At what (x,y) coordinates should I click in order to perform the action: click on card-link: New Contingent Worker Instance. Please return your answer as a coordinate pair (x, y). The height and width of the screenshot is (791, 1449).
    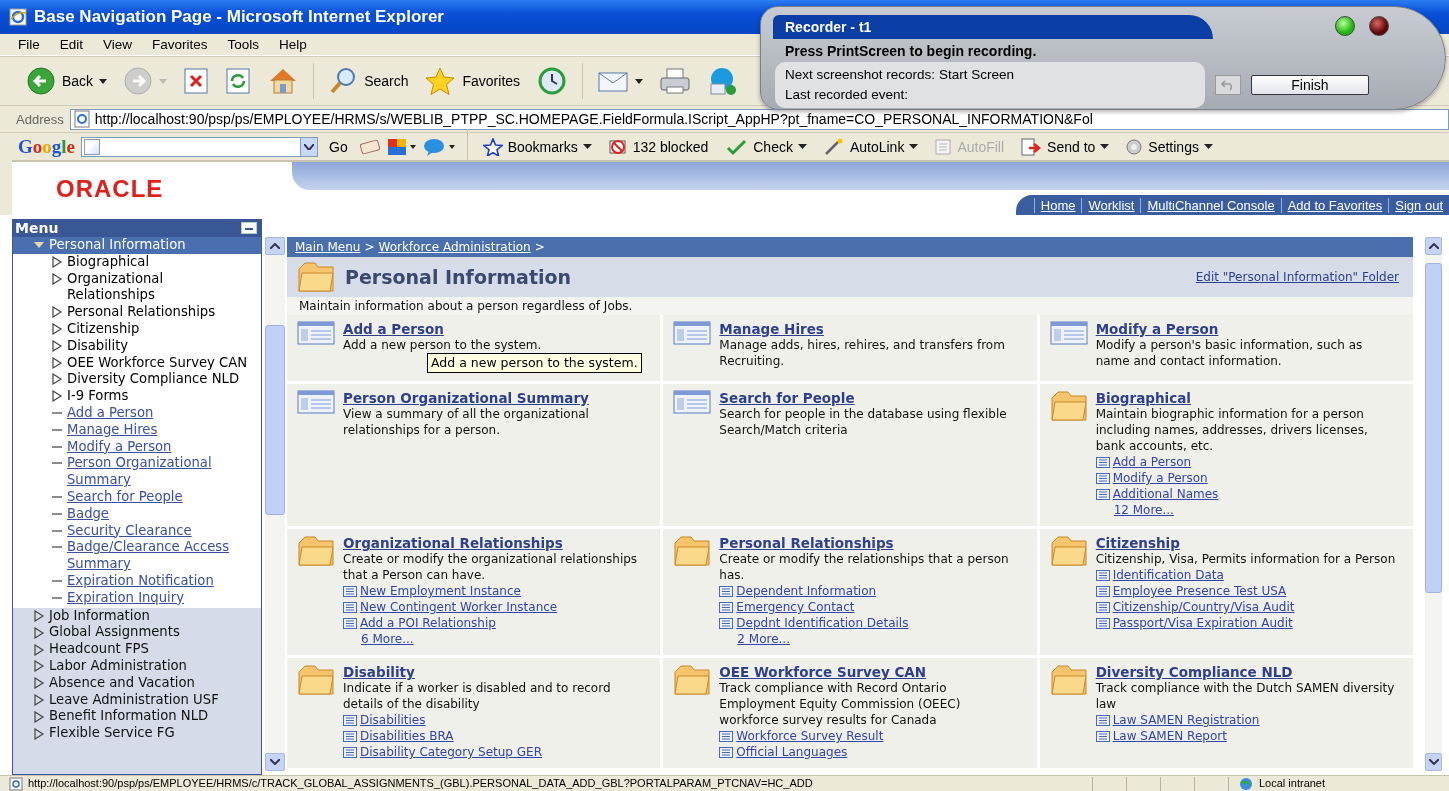
    Looking at the image, I should click on (459, 607).